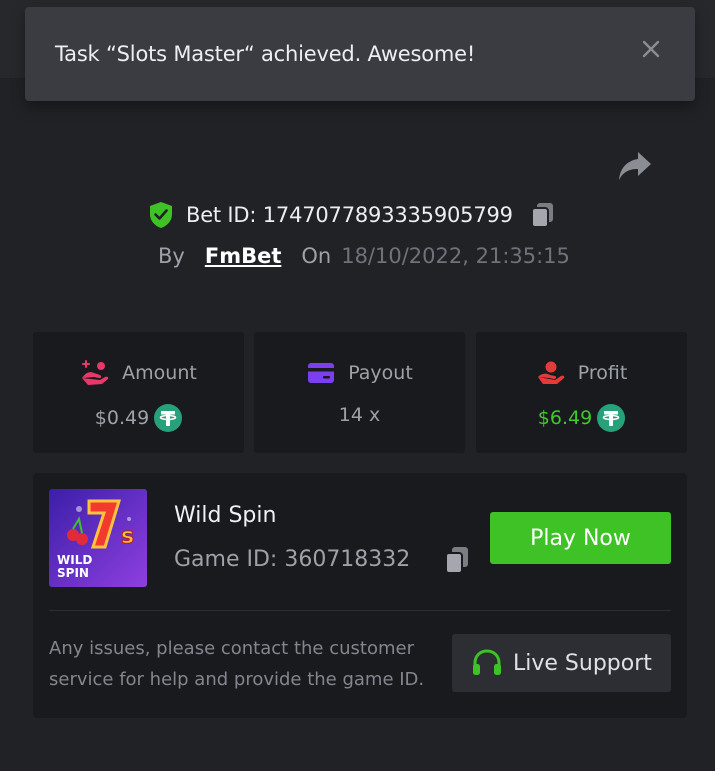 The height and width of the screenshot is (771, 715). Describe the element at coordinates (360, 610) in the screenshot. I see `divider` at that location.